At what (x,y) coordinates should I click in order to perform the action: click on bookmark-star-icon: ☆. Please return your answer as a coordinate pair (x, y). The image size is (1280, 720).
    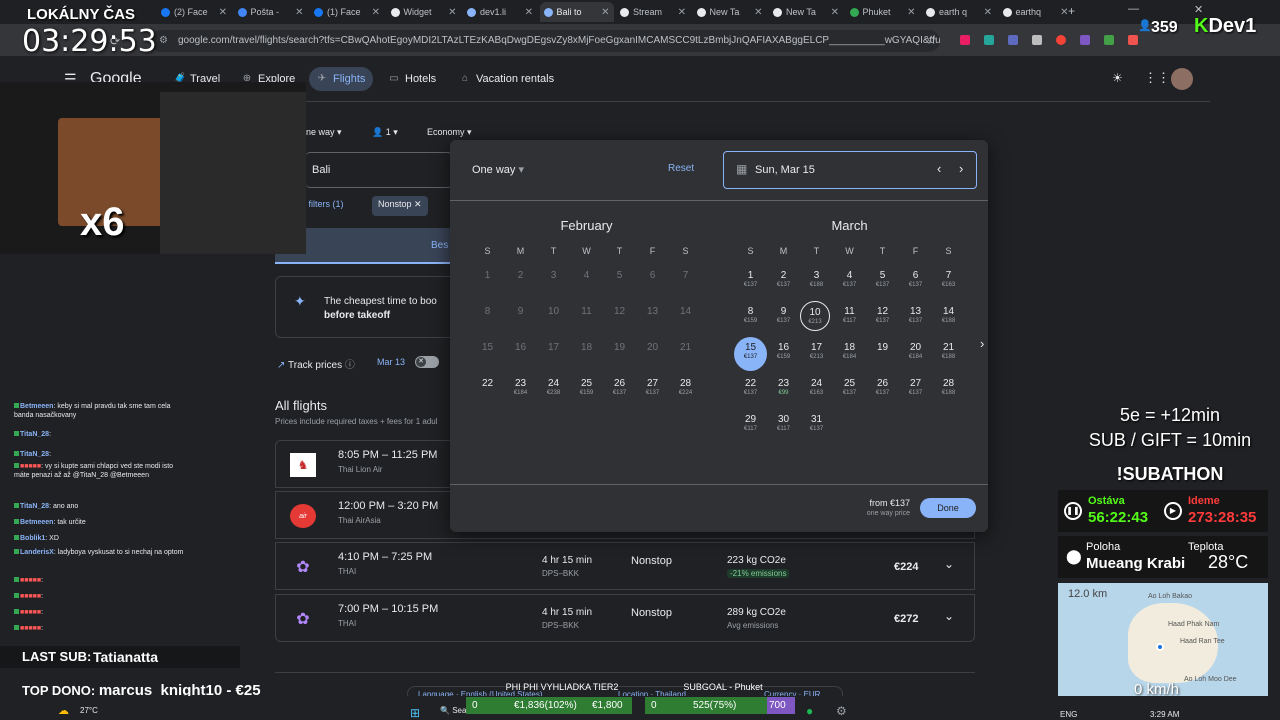
    Looking at the image, I should click on (931, 40).